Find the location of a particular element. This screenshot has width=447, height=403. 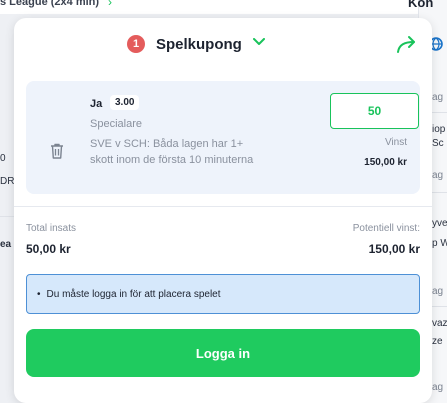

win-label: Vinst is located at coordinates (395, 142).